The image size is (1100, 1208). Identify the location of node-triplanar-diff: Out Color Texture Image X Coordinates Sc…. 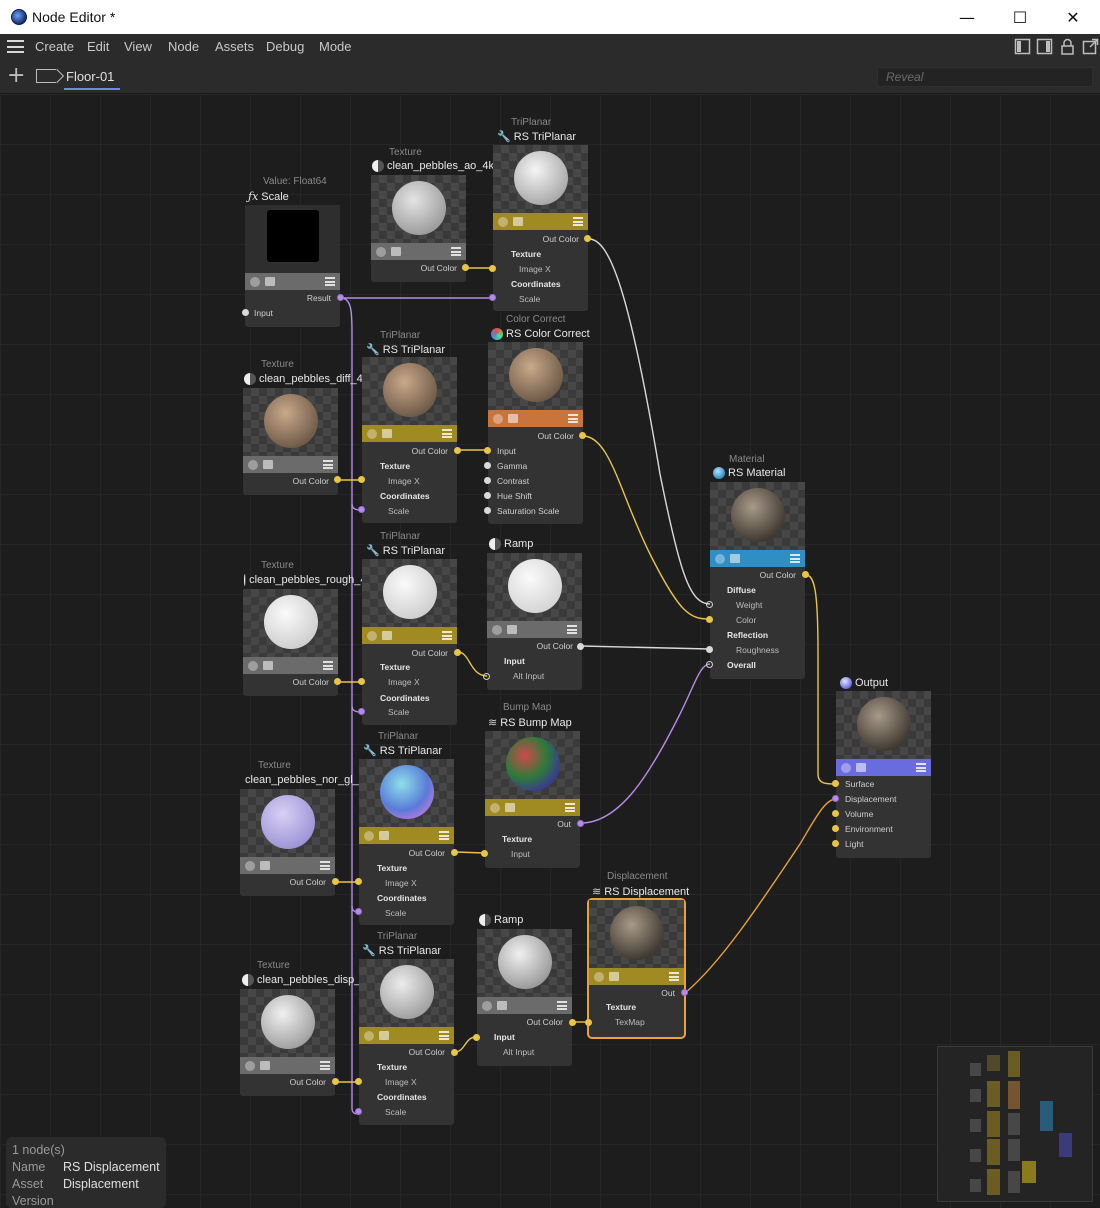
(409, 440).